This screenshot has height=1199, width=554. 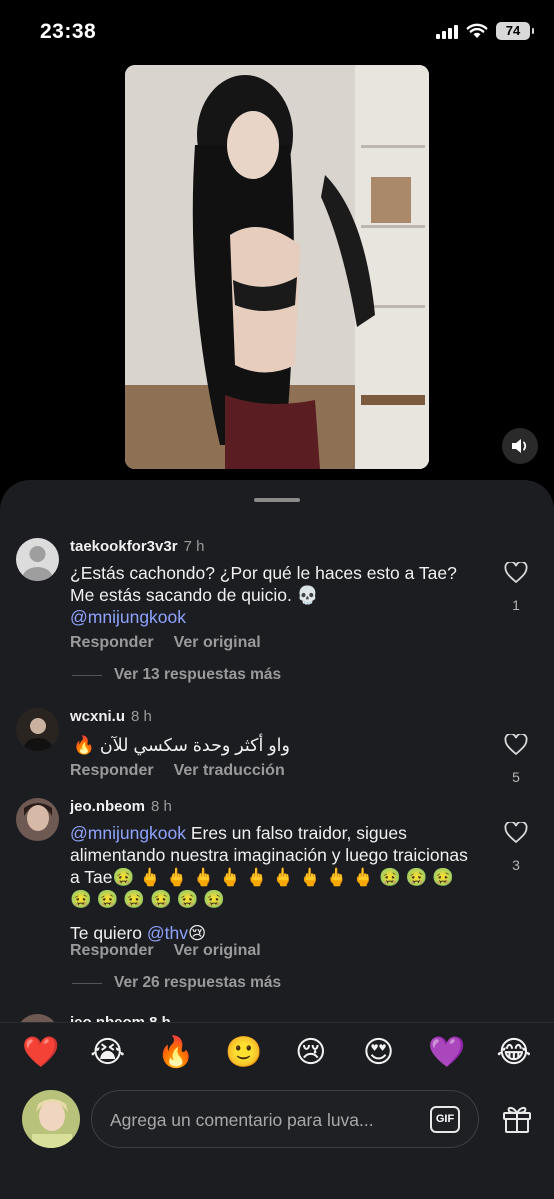 I want to click on comment-line-2-suffix: 😢, so click(x=197, y=933).